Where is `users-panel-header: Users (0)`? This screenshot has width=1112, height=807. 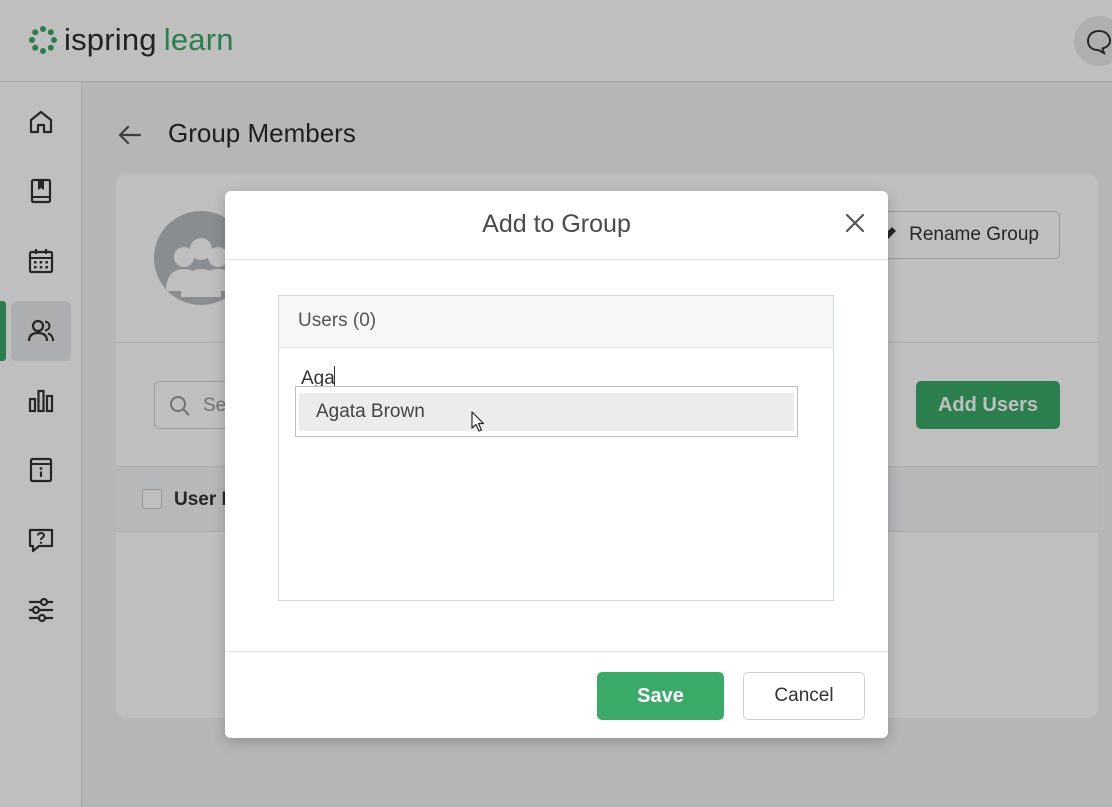
users-panel-header: Users (0) is located at coordinates (556, 322).